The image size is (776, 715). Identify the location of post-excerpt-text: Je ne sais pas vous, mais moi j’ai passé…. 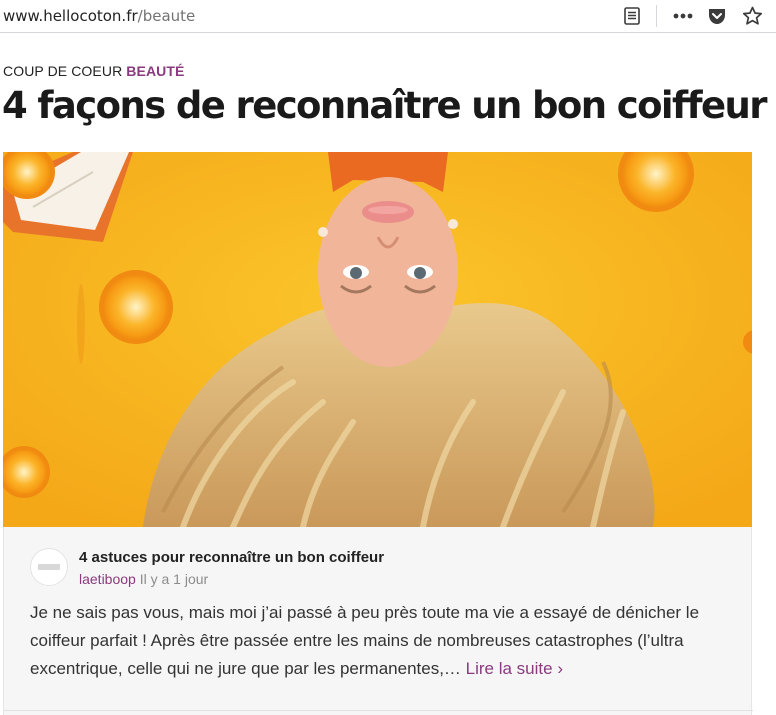
(365, 640).